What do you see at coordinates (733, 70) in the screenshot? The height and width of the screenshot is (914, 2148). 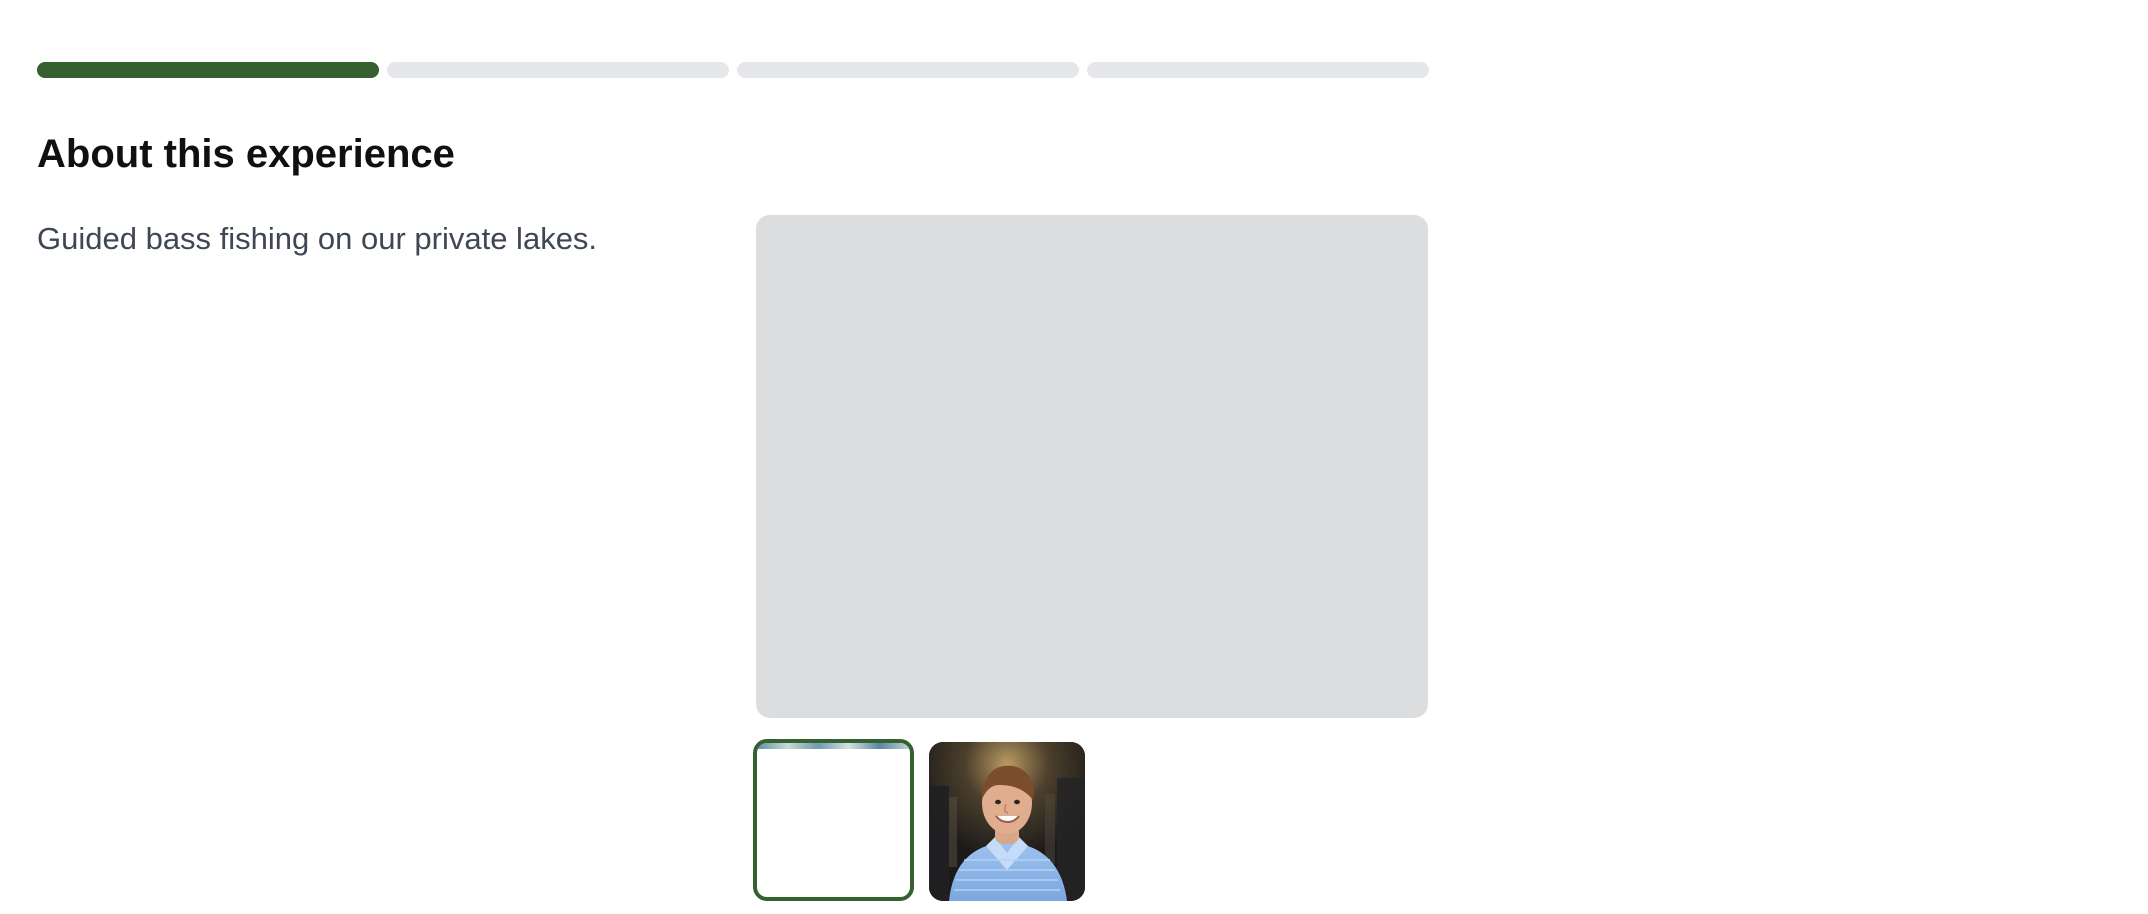 I see `step-progress-bar` at bounding box center [733, 70].